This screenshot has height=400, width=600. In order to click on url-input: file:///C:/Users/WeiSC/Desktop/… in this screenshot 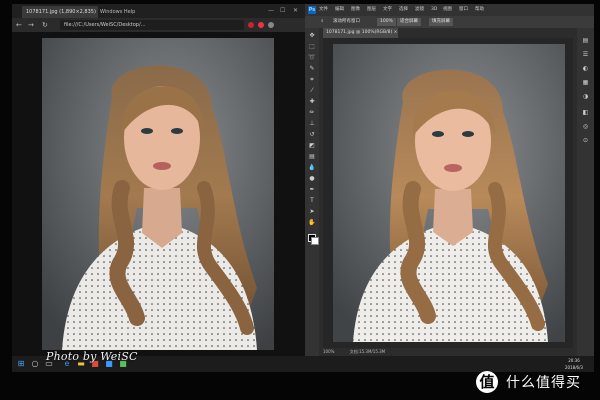, I will do `click(152, 25)`.